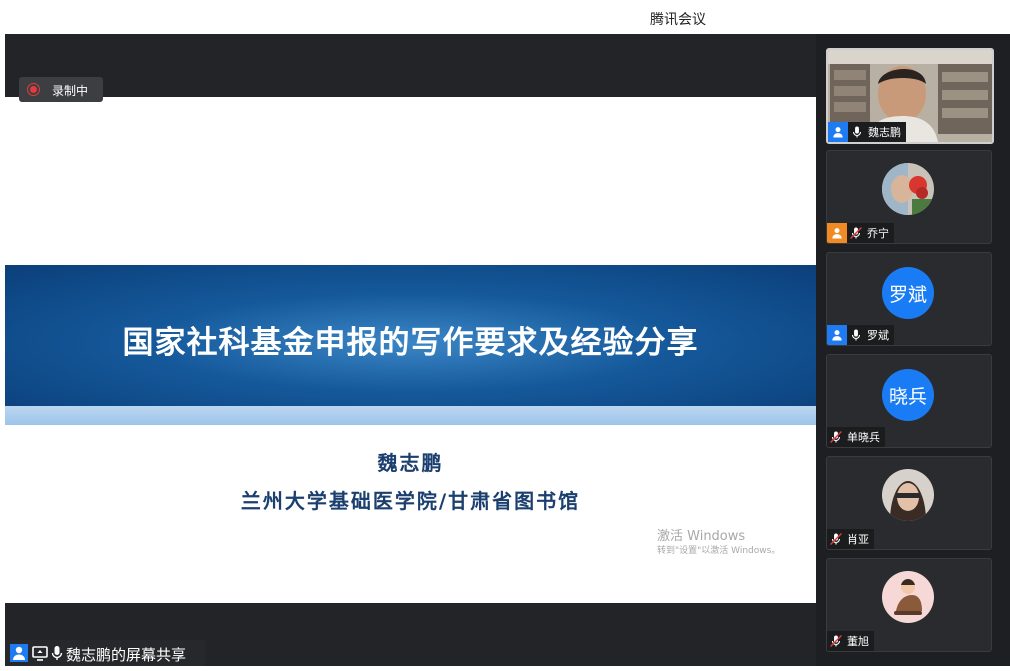  I want to click on participant-name: 罗斌, so click(878, 335).